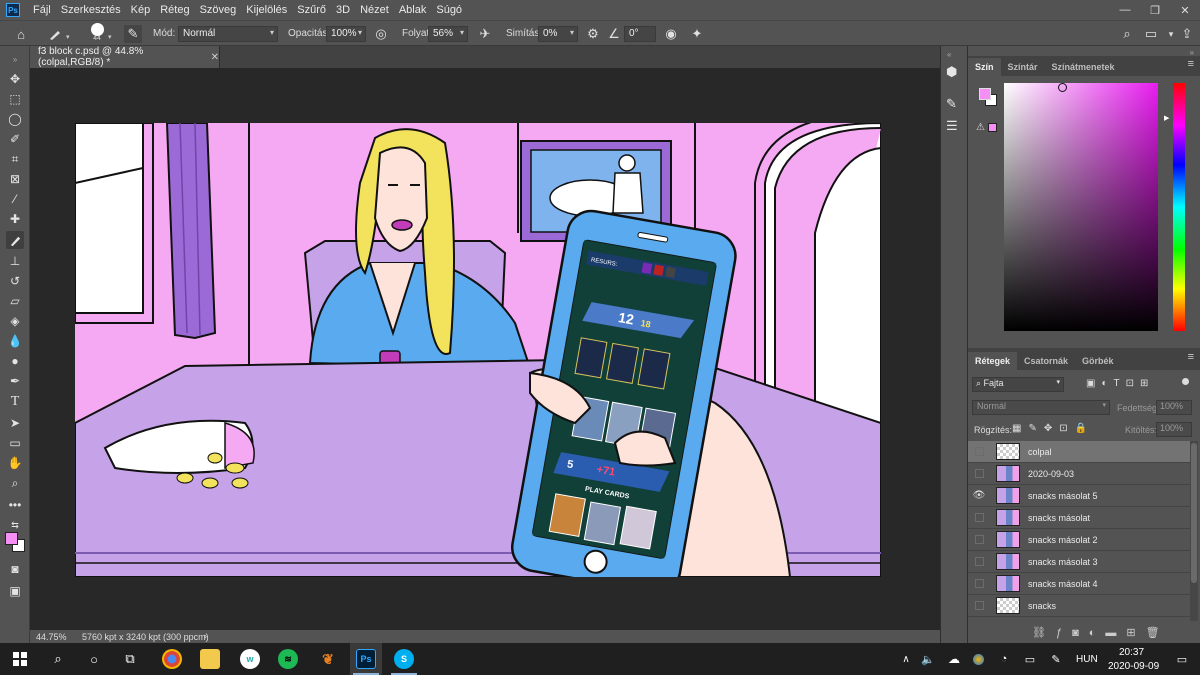 The height and width of the screenshot is (675, 1200). Describe the element at coordinates (15, 99) in the screenshot. I see `marquee-tool-icon: ⬚` at that location.